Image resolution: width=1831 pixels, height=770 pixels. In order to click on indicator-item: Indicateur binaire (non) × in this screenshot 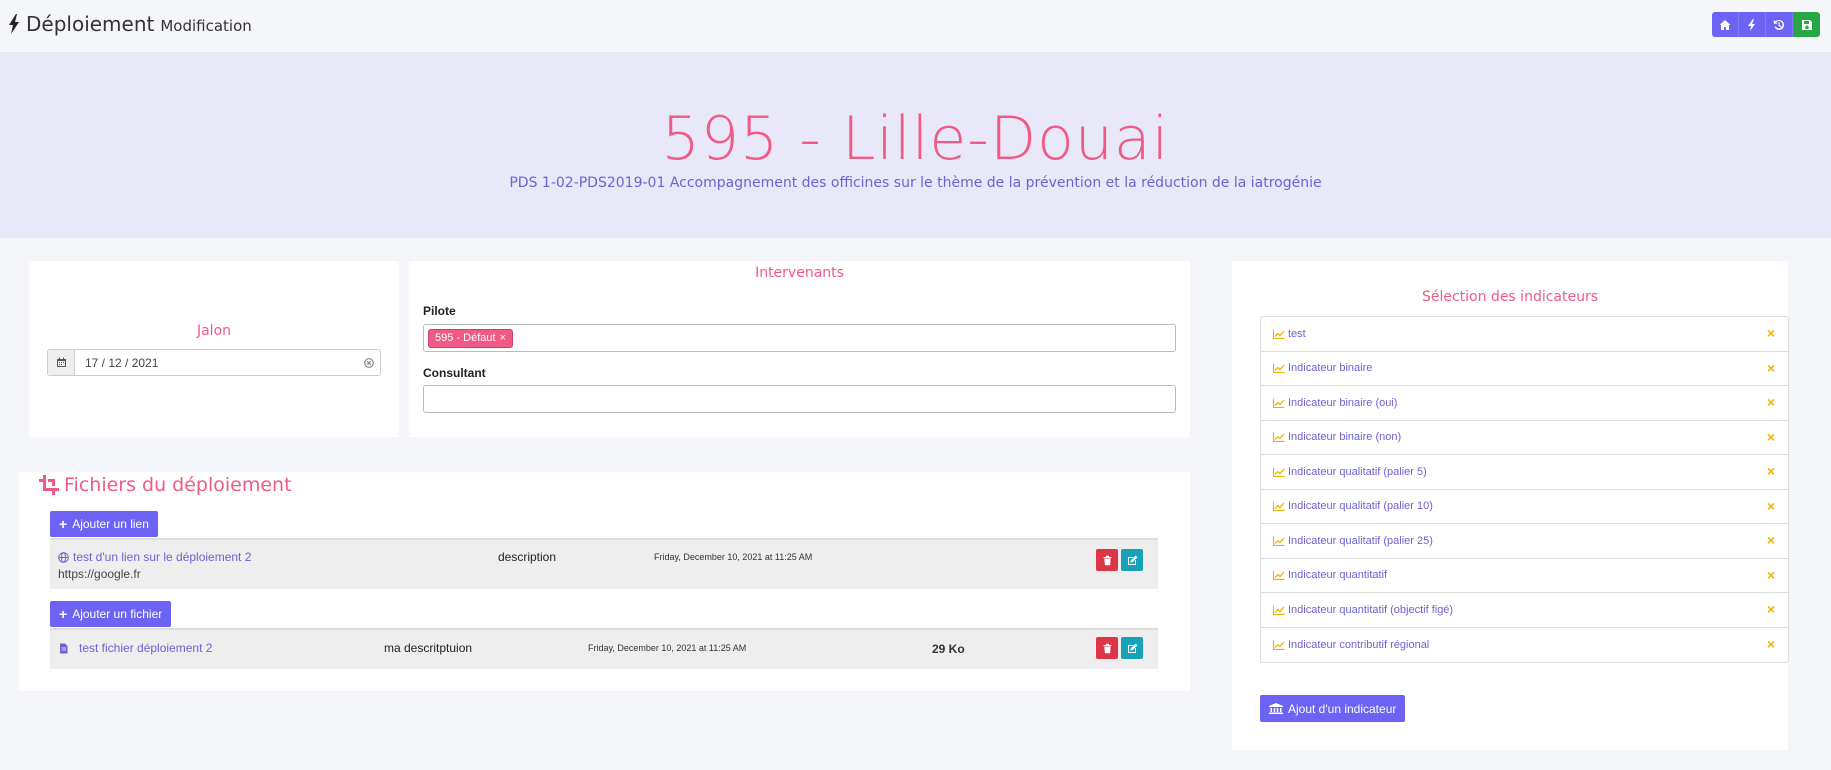, I will do `click(1524, 438)`.